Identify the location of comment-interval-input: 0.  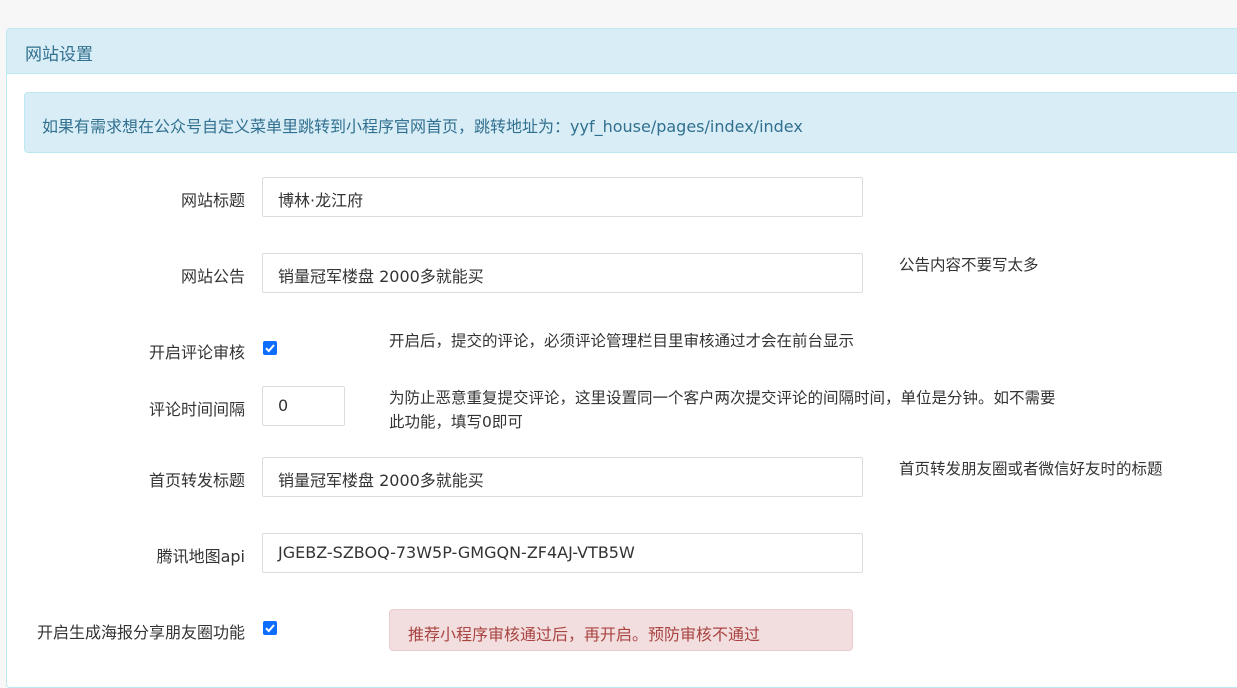
(303, 406).